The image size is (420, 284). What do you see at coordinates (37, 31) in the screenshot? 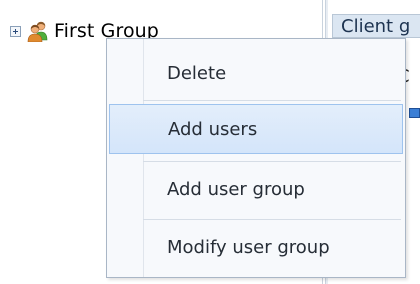
I see `user-group-icon` at bounding box center [37, 31].